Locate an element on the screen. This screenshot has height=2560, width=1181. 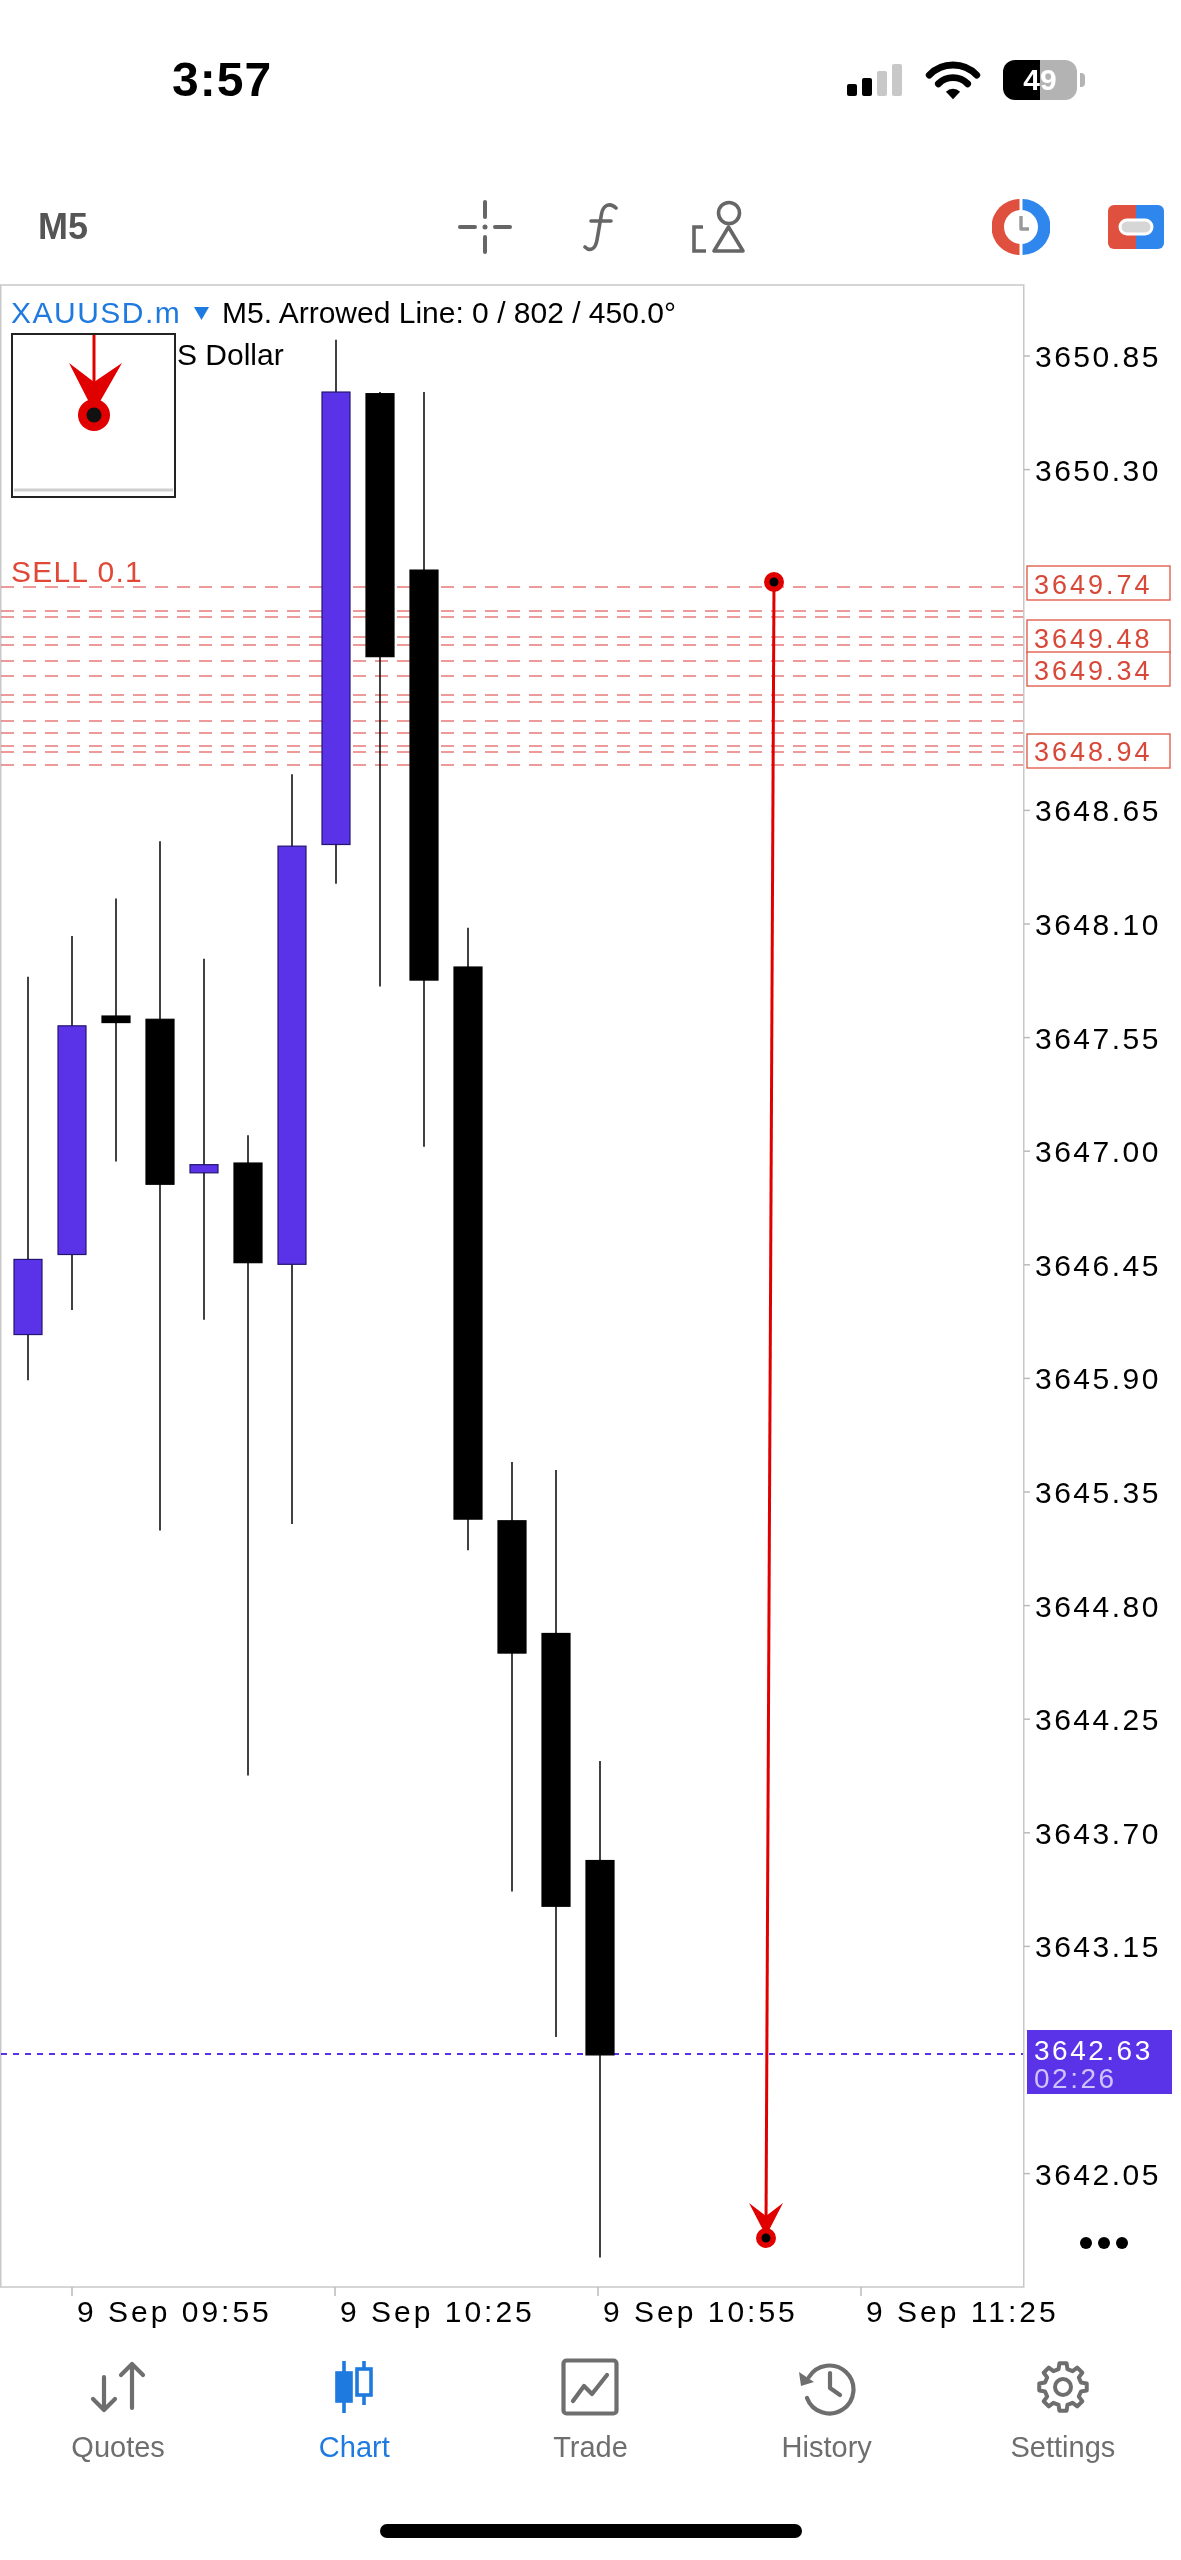
price-axis-label: 3643.15 is located at coordinates (1098, 1947).